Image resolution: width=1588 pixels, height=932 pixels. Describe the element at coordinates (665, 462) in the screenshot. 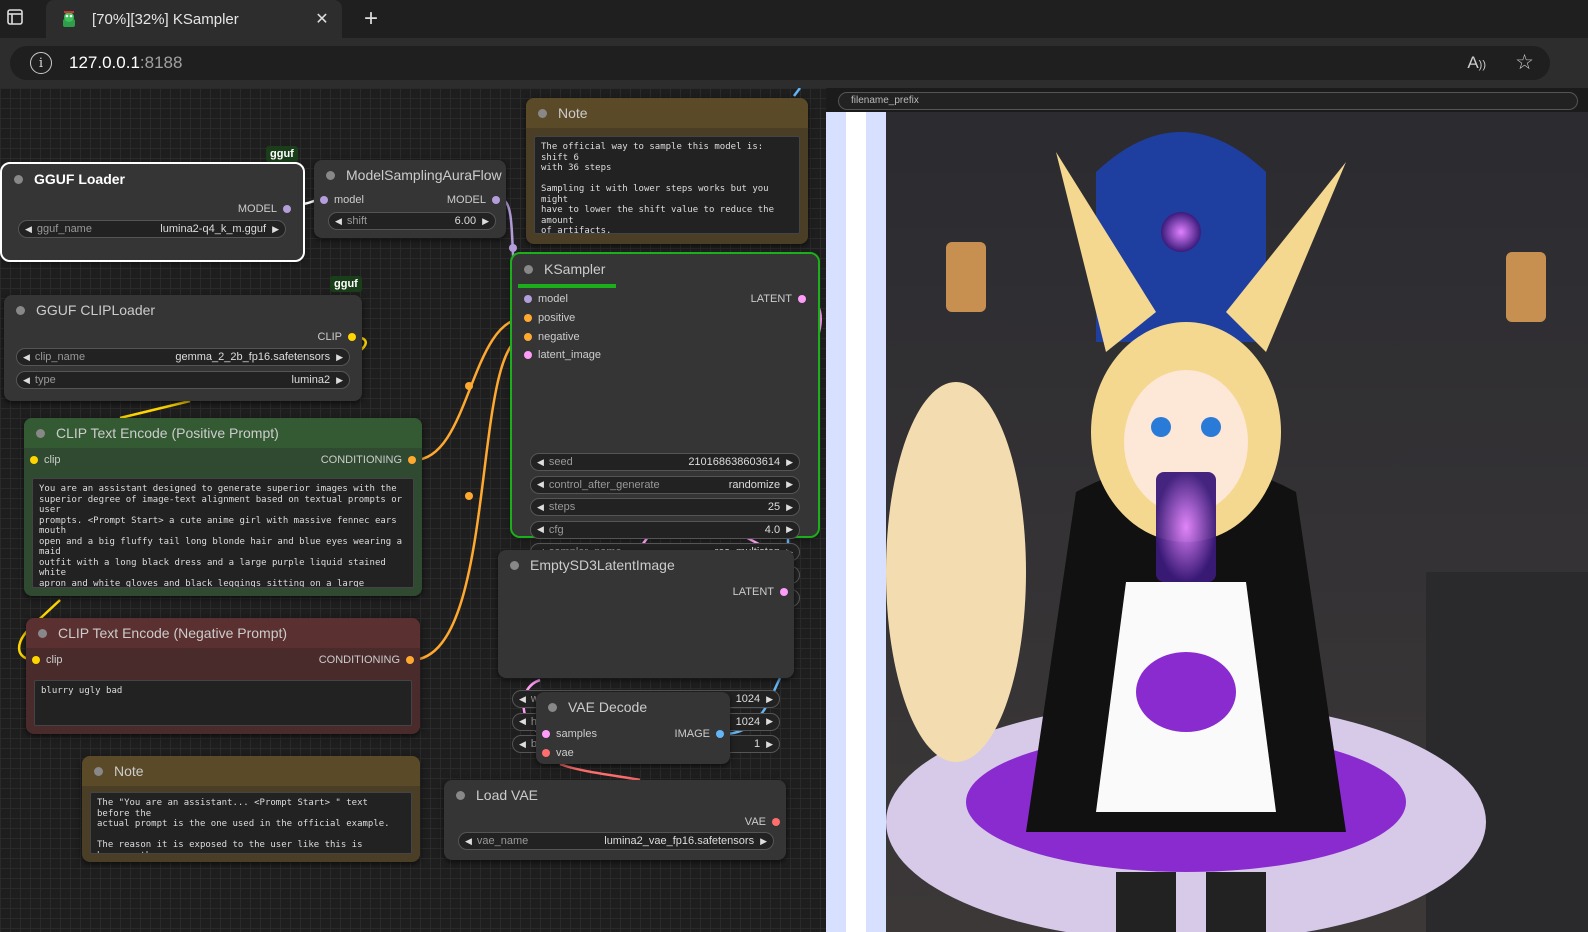

I see `widget-seed: ◀ seed 210168638603614 ▶` at that location.